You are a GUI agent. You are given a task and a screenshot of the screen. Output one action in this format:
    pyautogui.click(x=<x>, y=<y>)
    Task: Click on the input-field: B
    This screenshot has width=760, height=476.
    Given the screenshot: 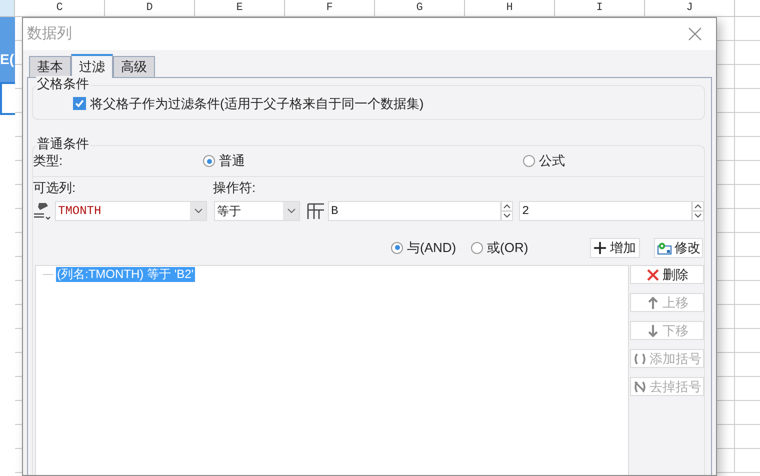 What is the action you would take?
    pyautogui.click(x=414, y=211)
    